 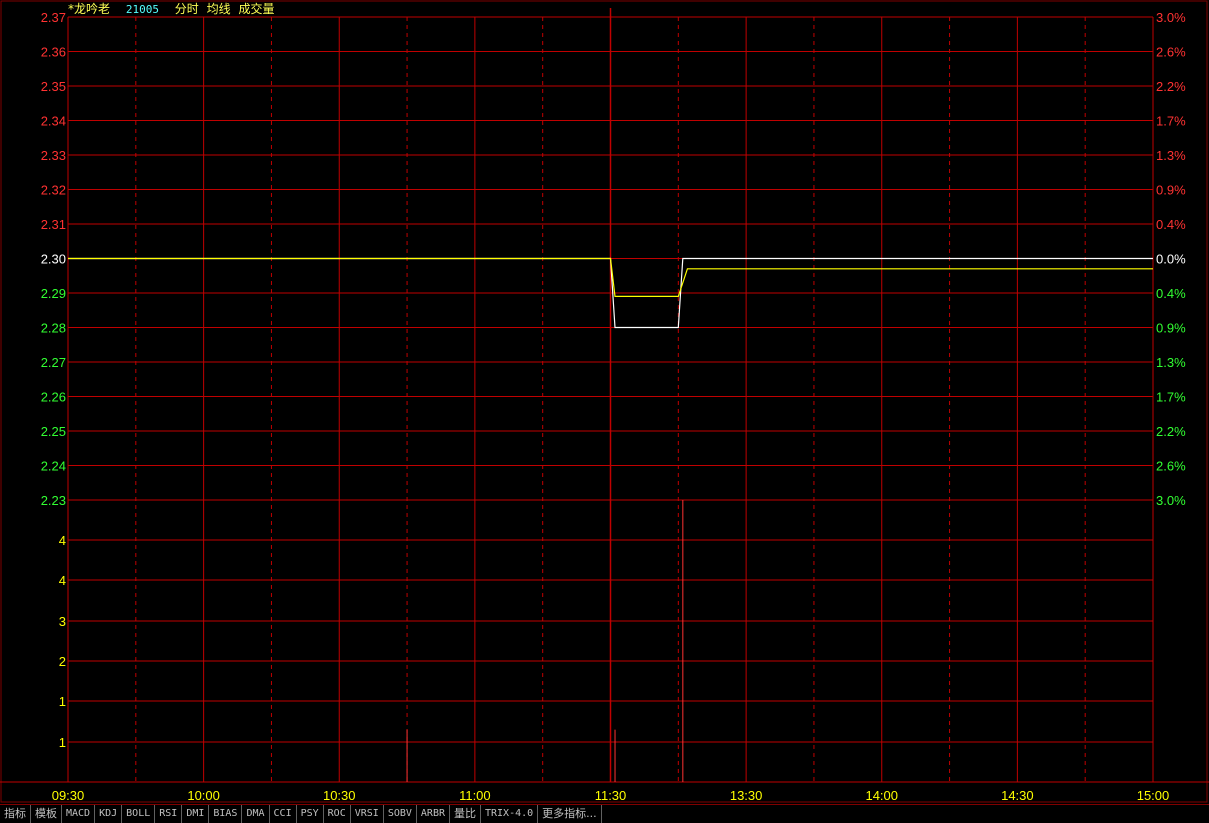 What do you see at coordinates (310, 814) in the screenshot?
I see `tab-psy: PSY` at bounding box center [310, 814].